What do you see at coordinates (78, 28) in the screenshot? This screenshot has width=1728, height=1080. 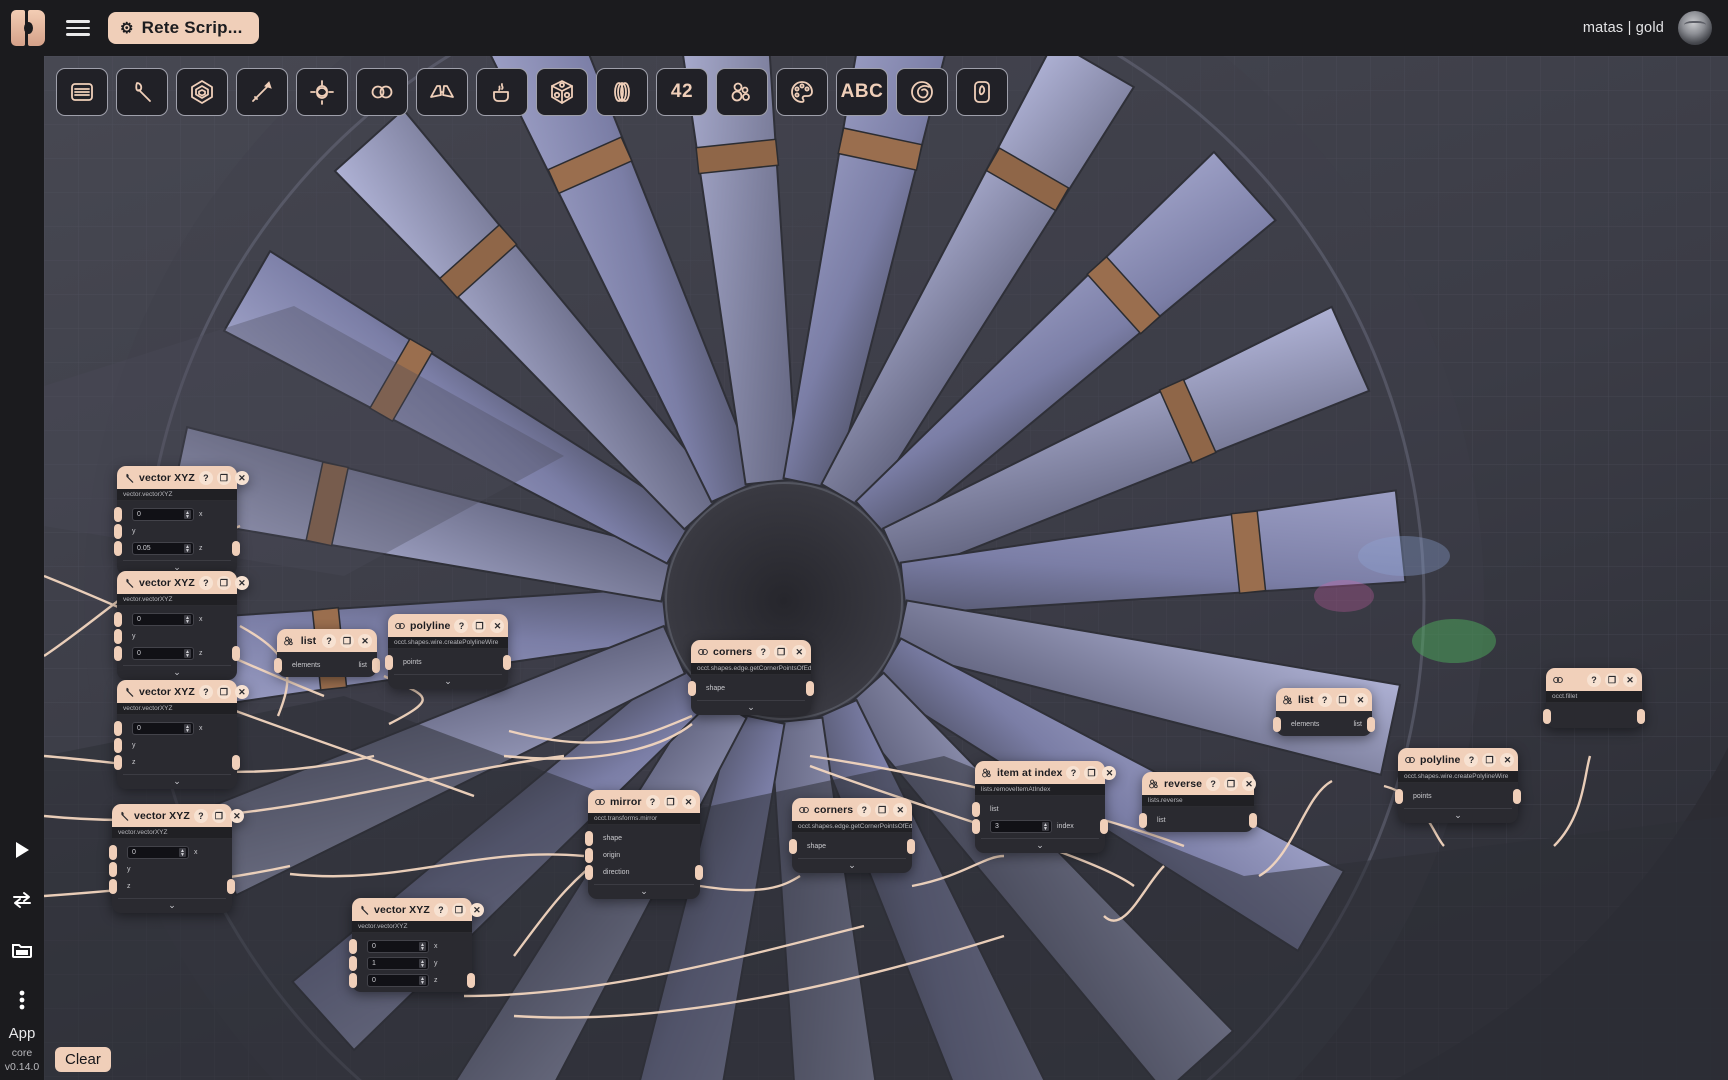 I see `menu-icon` at bounding box center [78, 28].